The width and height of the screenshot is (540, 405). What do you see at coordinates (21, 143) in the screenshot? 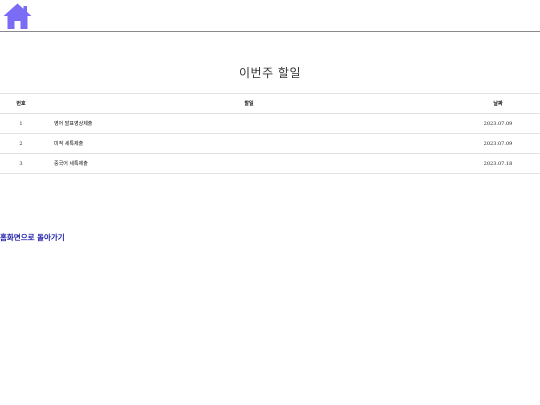
I see `row-number: 2` at bounding box center [21, 143].